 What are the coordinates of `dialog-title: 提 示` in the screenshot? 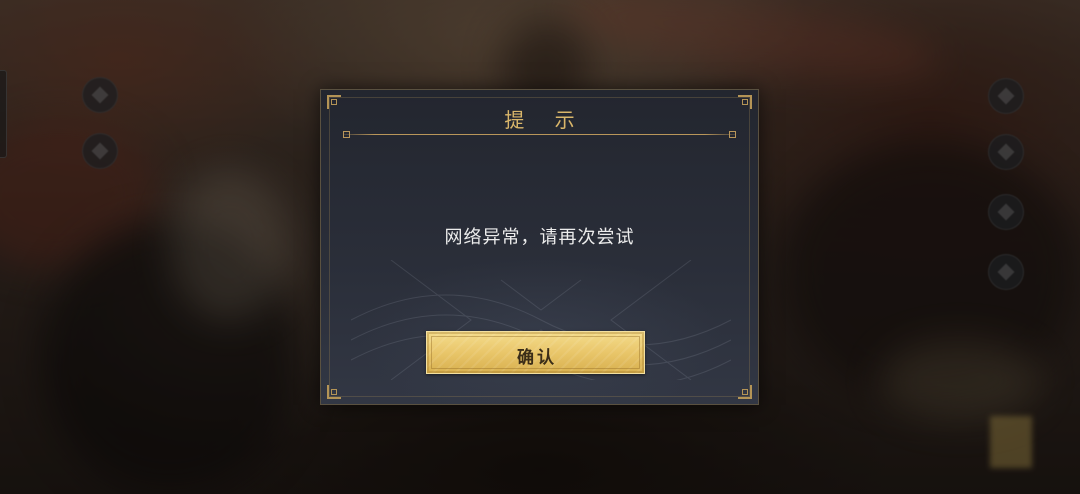 It's located at (545, 120).